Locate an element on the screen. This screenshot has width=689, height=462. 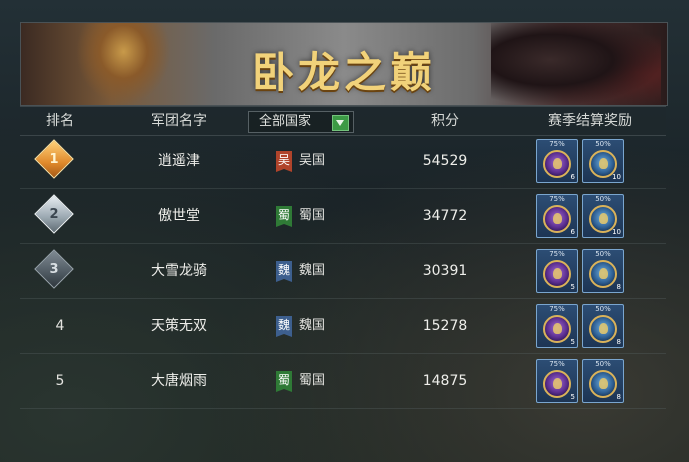
page-title: 卧龙之巅 is located at coordinates (343, 72).